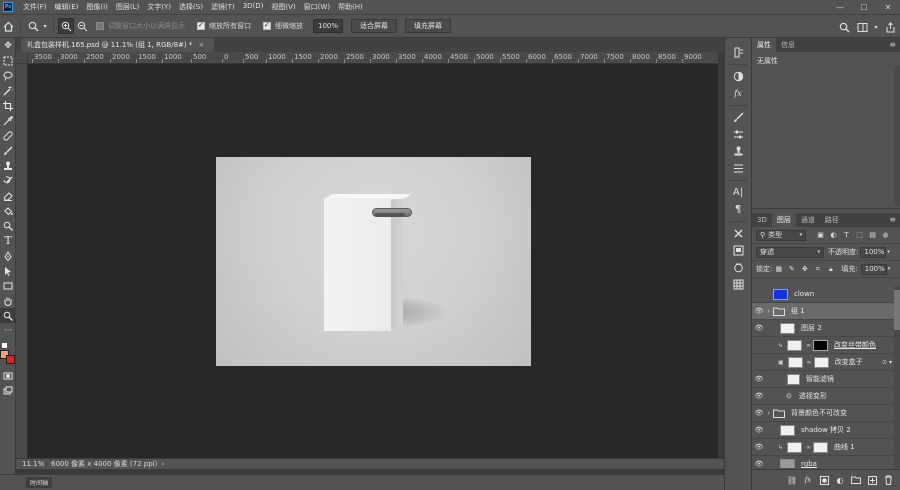 The image size is (900, 490). I want to click on layers-scrollbar, so click(897, 377).